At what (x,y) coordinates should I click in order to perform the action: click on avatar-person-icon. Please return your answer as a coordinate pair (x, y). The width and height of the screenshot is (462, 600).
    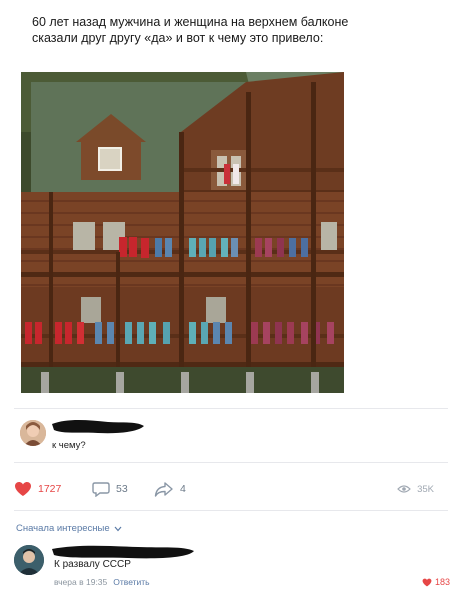
    Looking at the image, I should click on (29, 560).